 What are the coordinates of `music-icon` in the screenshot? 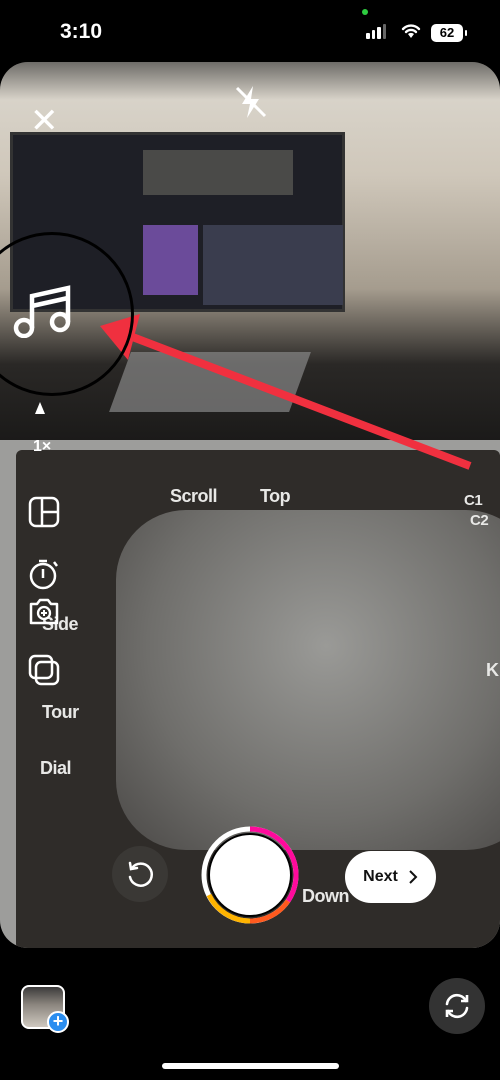 It's located at (42, 310).